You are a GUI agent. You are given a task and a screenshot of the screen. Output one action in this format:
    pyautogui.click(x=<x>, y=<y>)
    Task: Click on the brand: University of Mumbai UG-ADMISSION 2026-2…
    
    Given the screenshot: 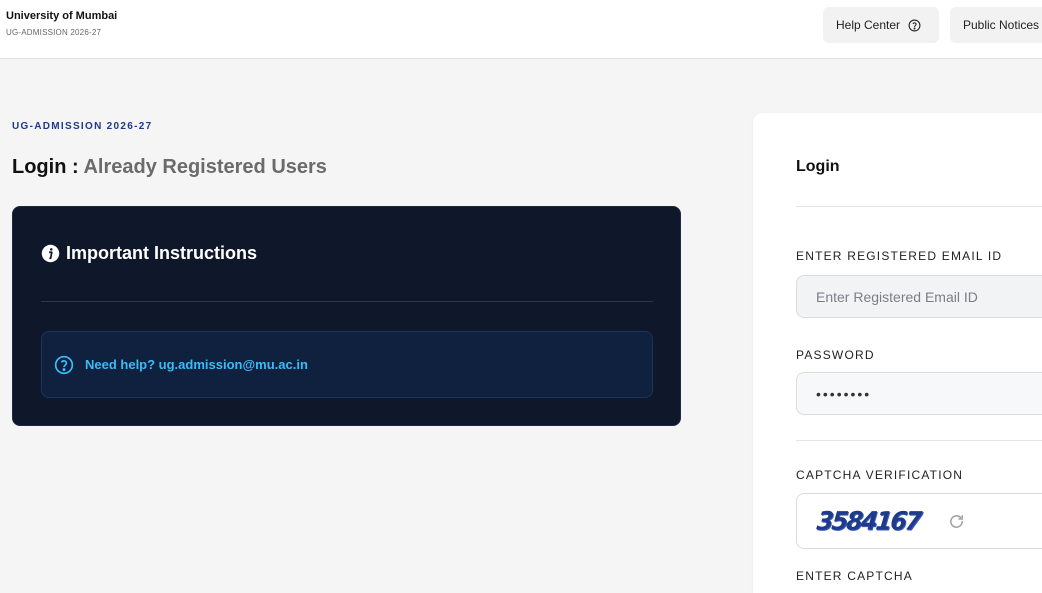 What is the action you would take?
    pyautogui.click(x=61, y=23)
    